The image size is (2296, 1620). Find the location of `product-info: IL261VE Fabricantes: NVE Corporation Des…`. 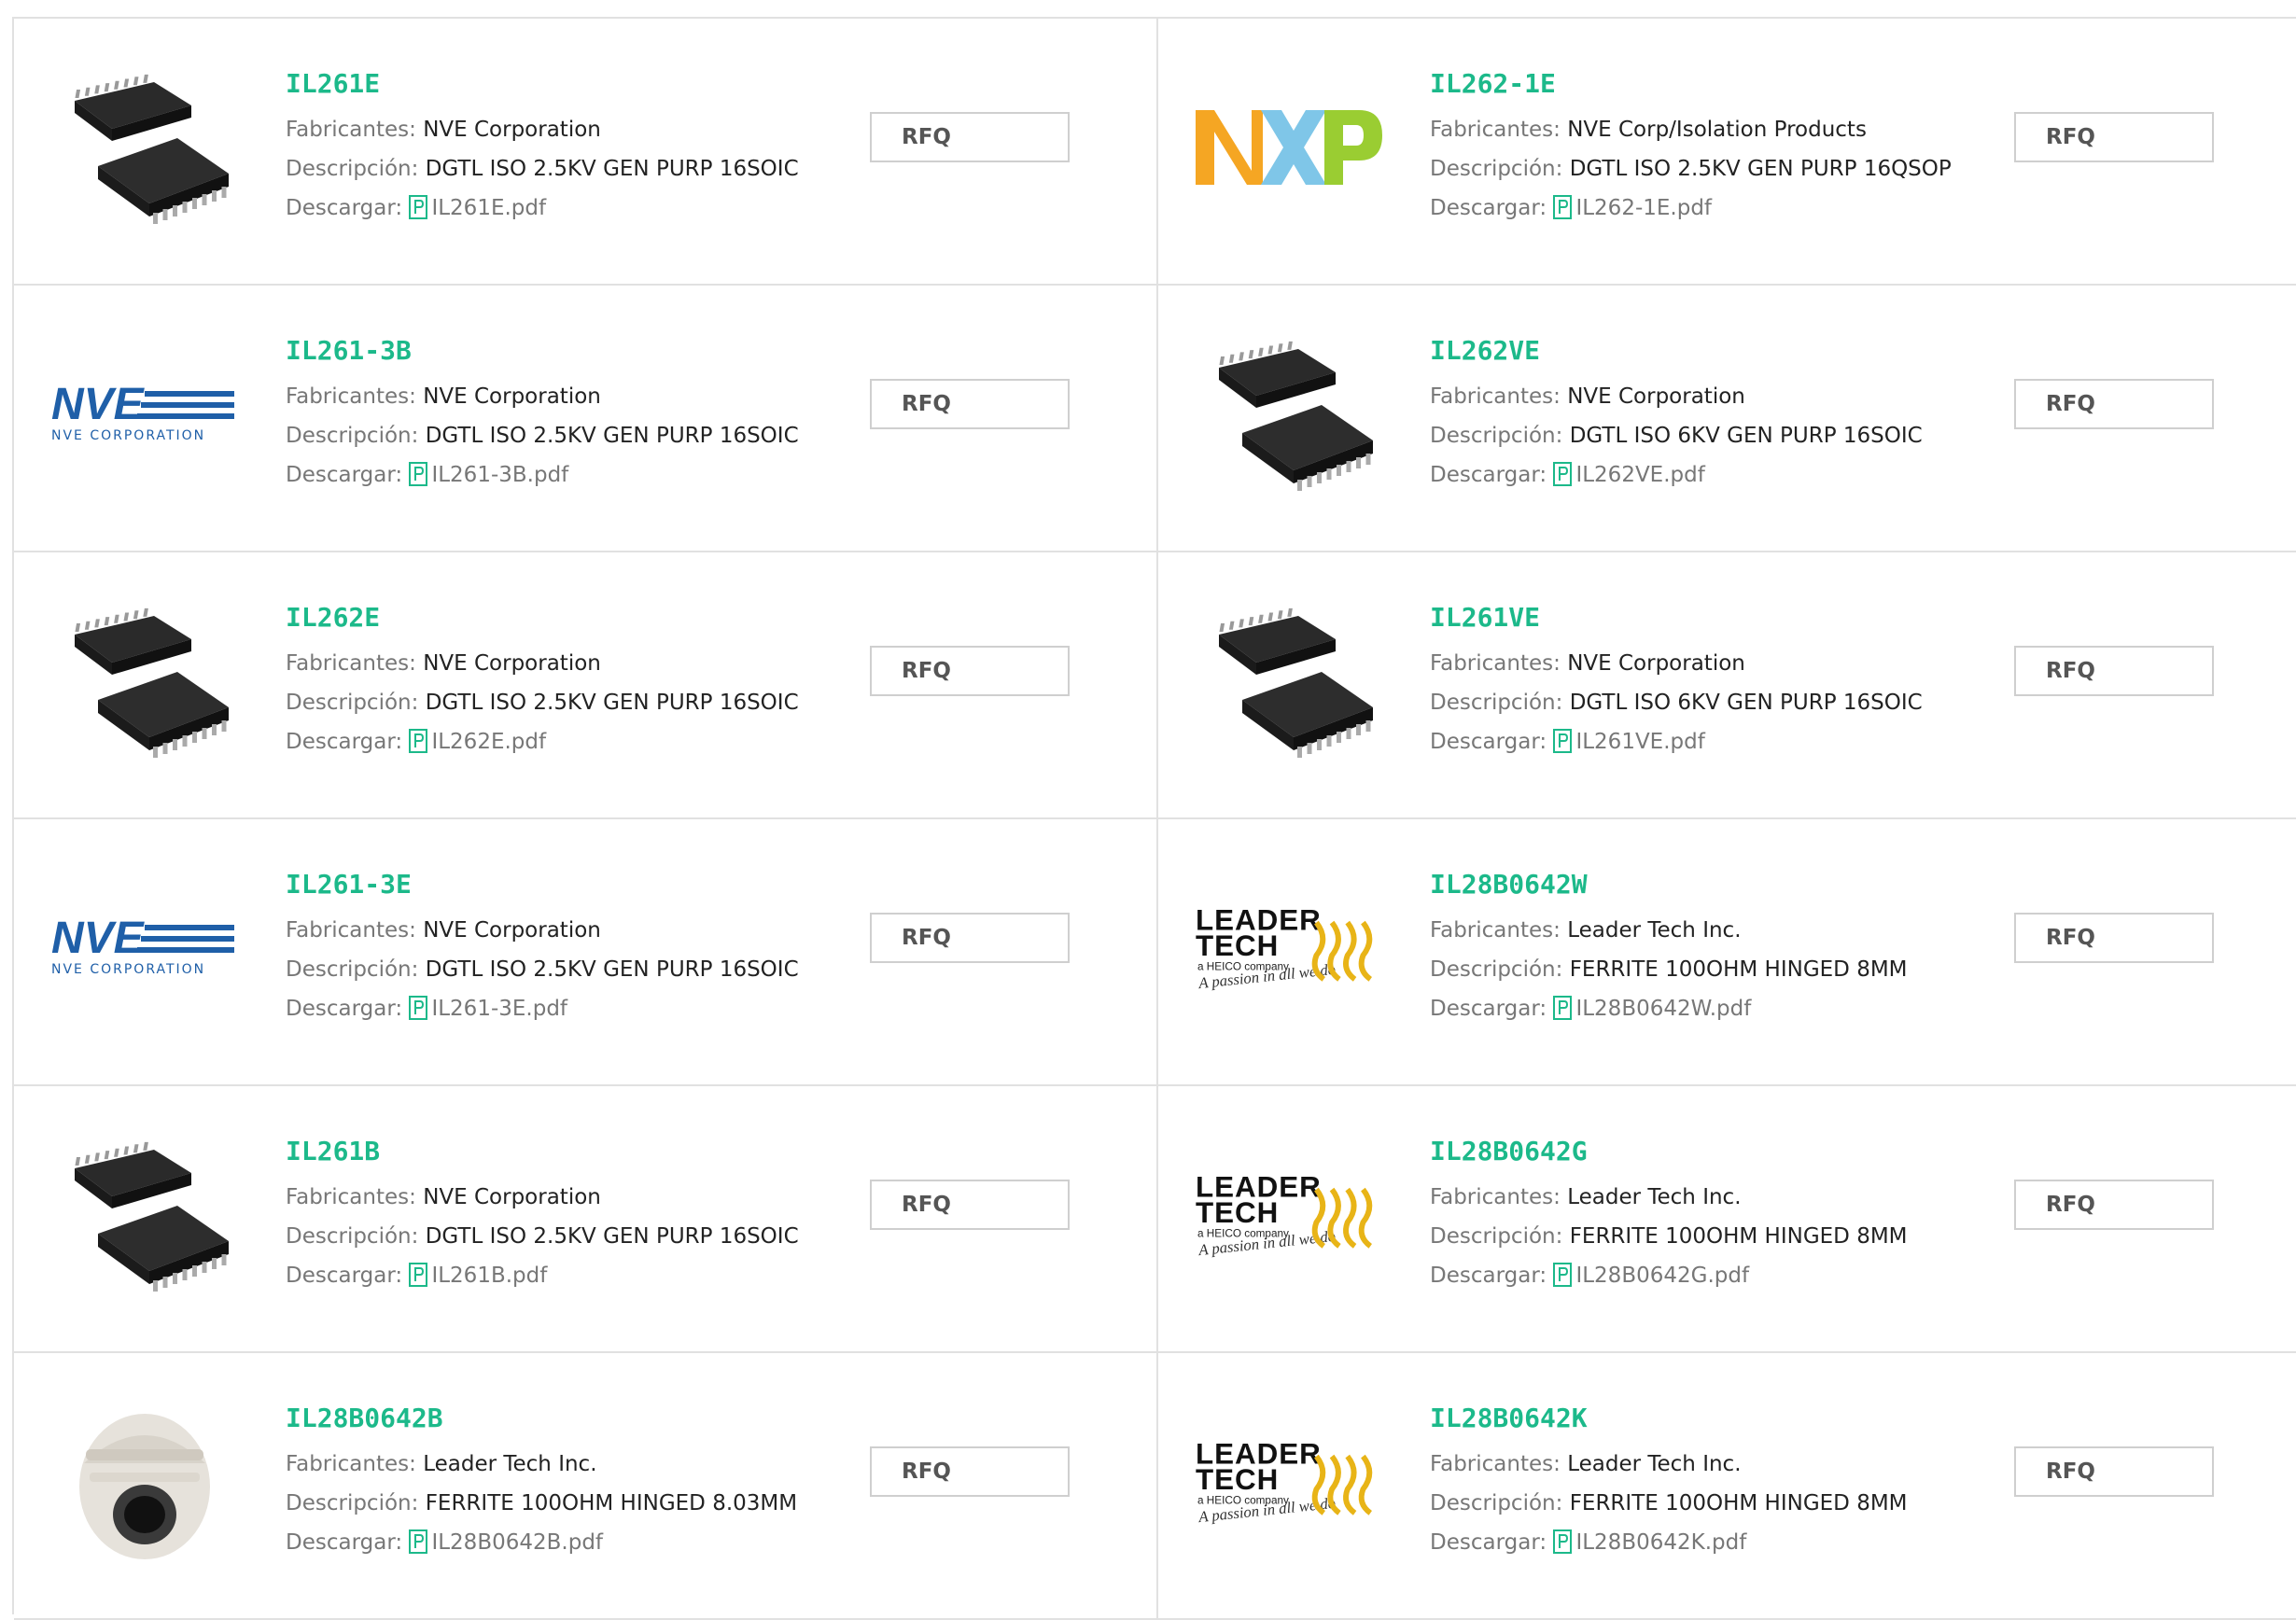

product-info: IL261VE Fabricantes: NVE Corporation Des… is located at coordinates (1710, 681).